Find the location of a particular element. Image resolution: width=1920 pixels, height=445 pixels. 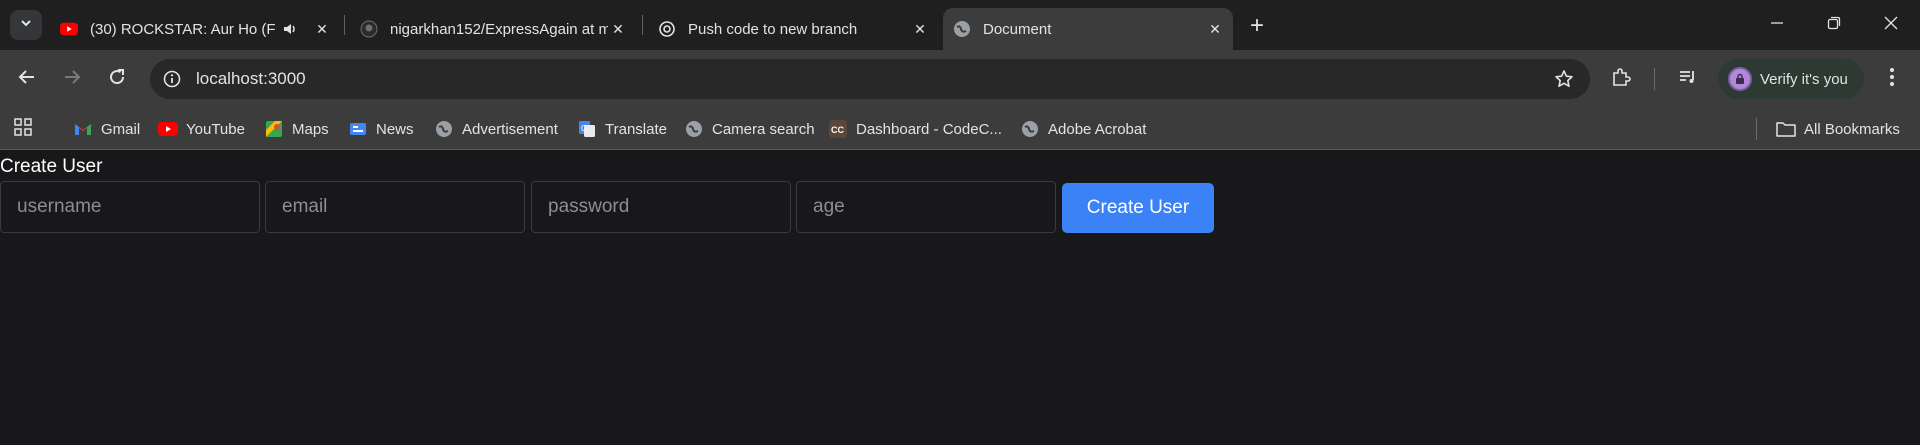

apps-grid-icon is located at coordinates (23, 129).